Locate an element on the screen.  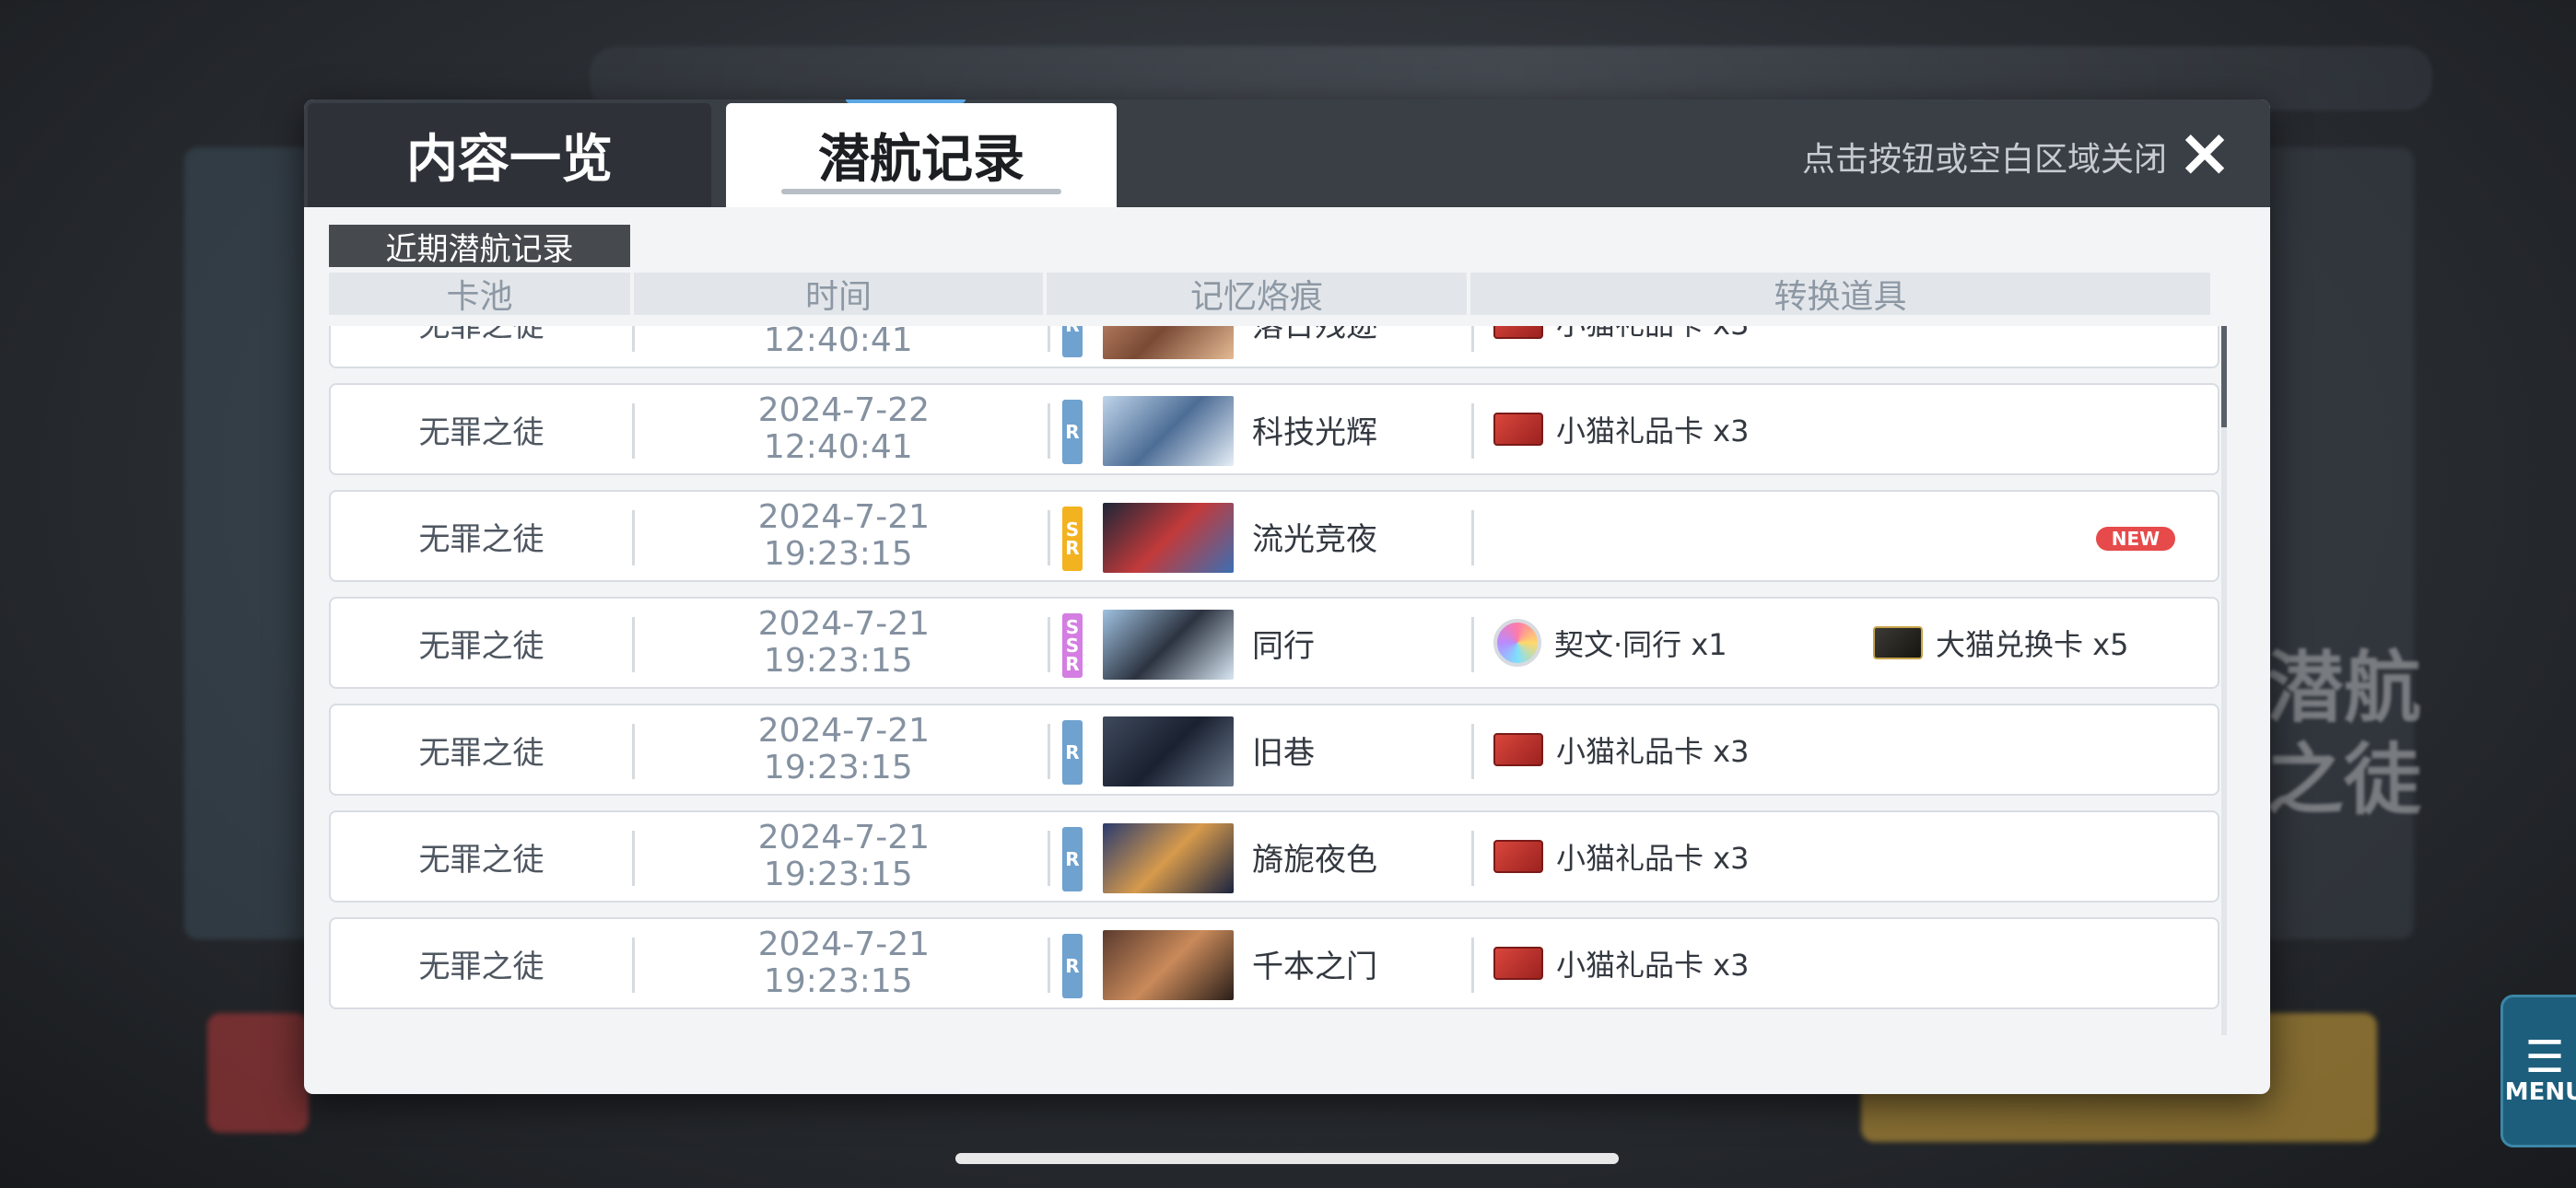
menu-button: ☰ MENU is located at coordinates (2538, 1071).